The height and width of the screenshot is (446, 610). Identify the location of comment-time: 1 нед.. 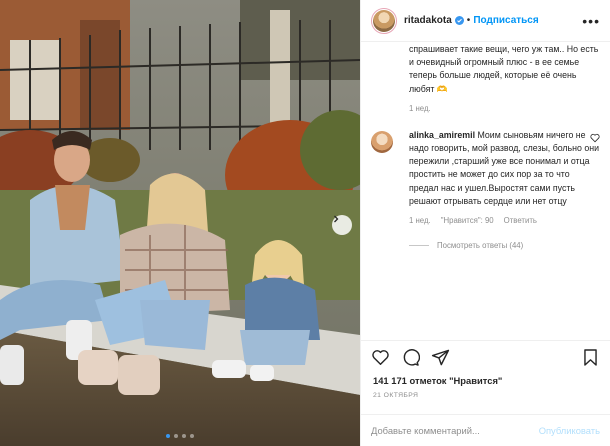
(420, 220).